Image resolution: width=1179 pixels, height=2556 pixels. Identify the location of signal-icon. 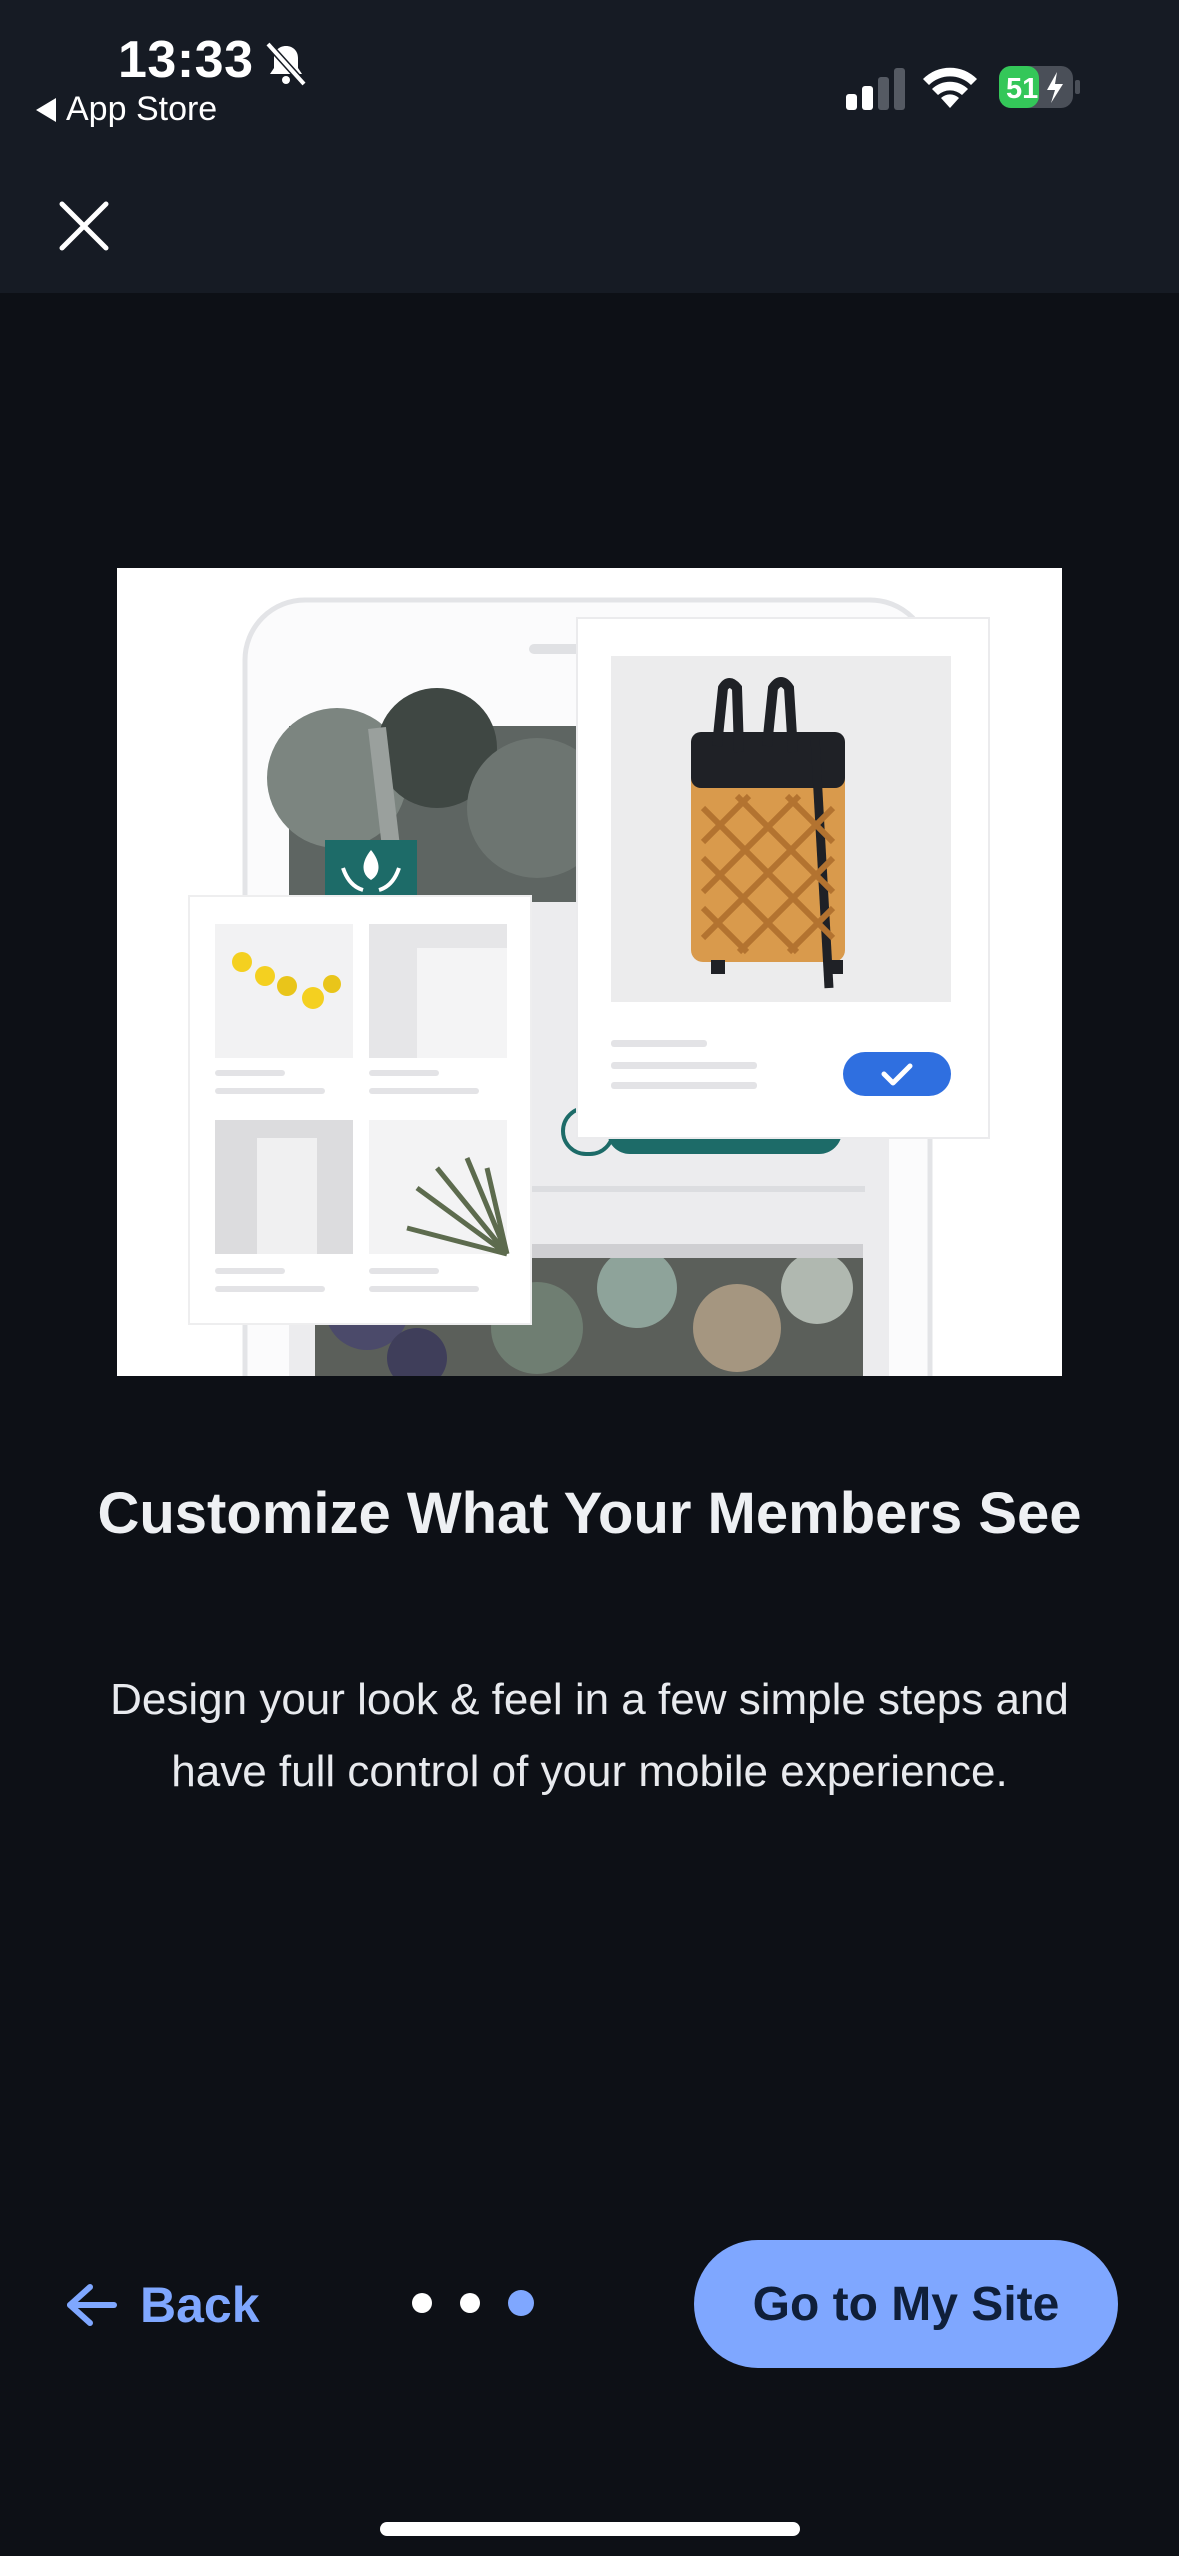
(875, 89).